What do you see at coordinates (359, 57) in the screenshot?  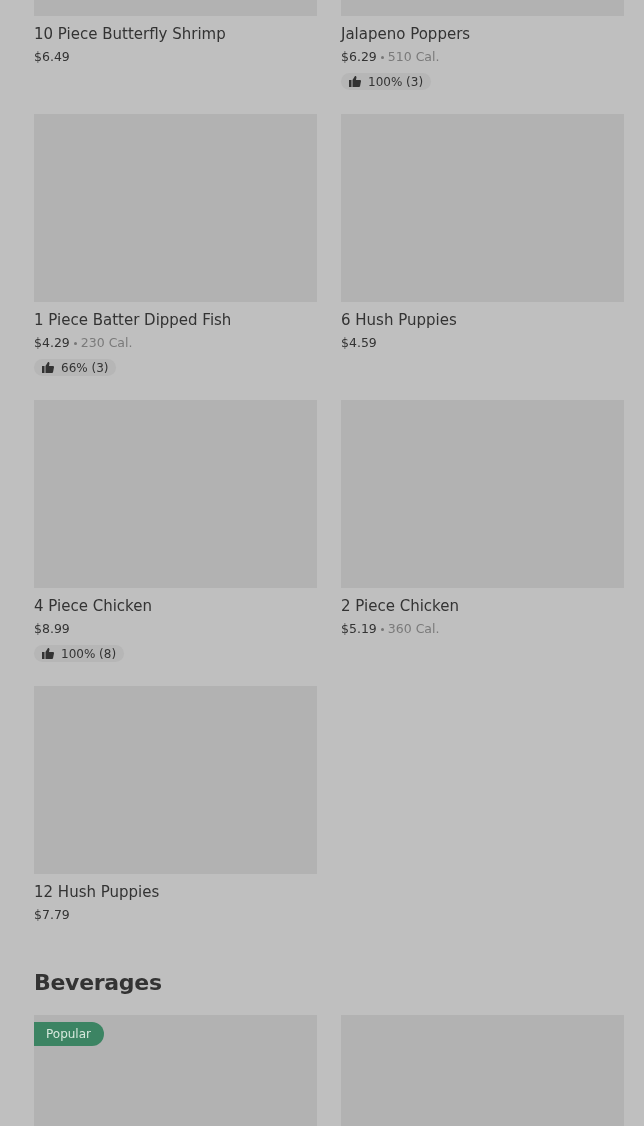 I see `item-price: $6.29` at bounding box center [359, 57].